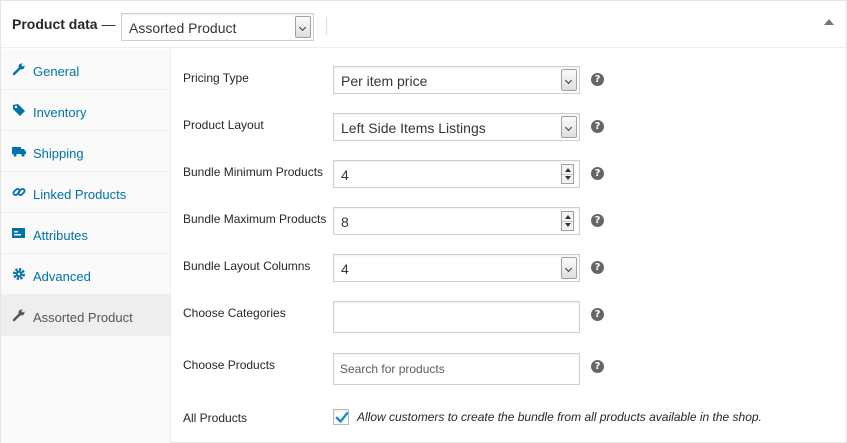 This screenshot has width=847, height=443. Describe the element at coordinates (80, 194) in the screenshot. I see `tab-label: Linked Products` at that location.